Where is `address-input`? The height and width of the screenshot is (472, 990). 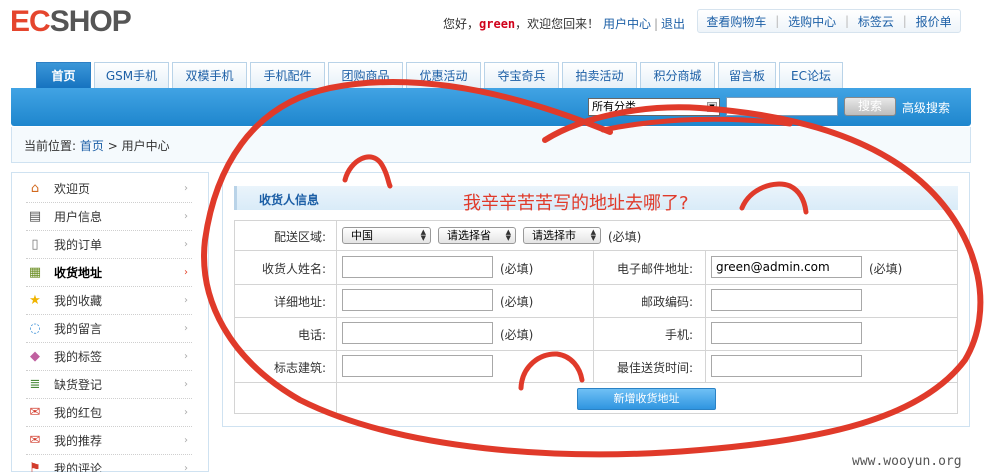
address-input is located at coordinates (417, 300).